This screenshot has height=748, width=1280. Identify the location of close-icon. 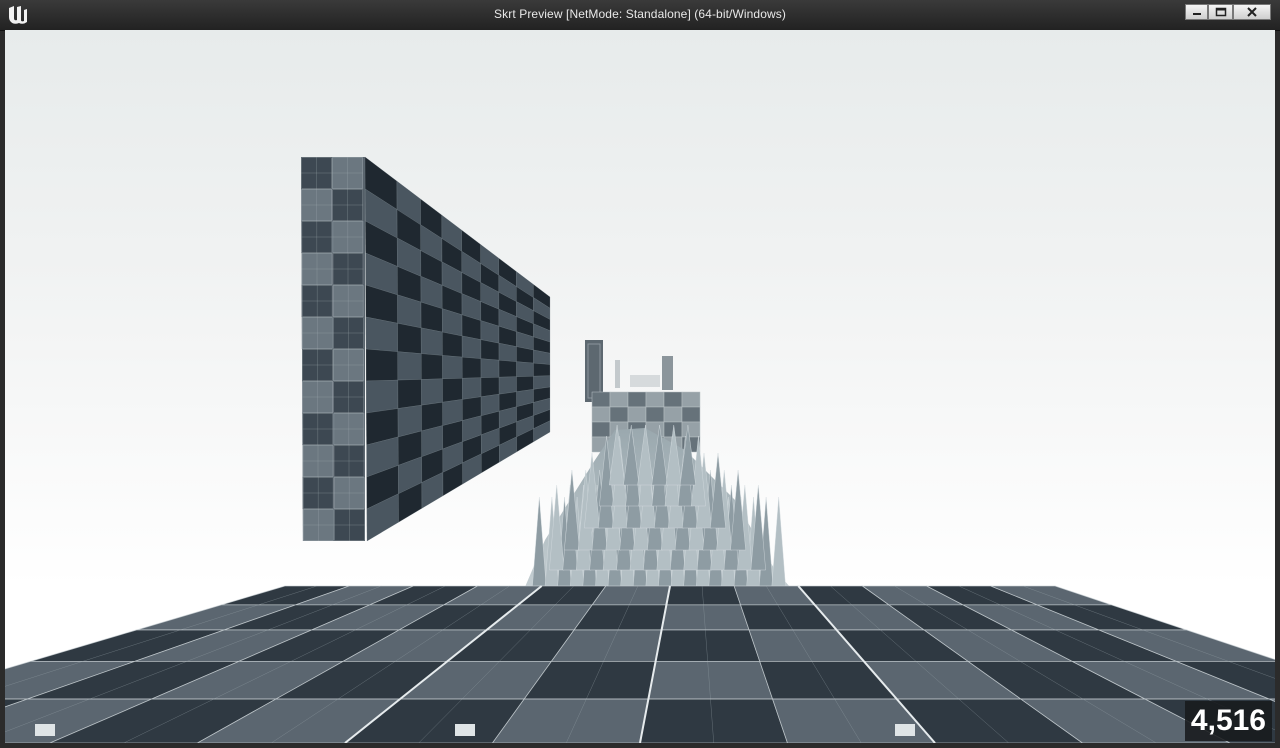
(1252, 12).